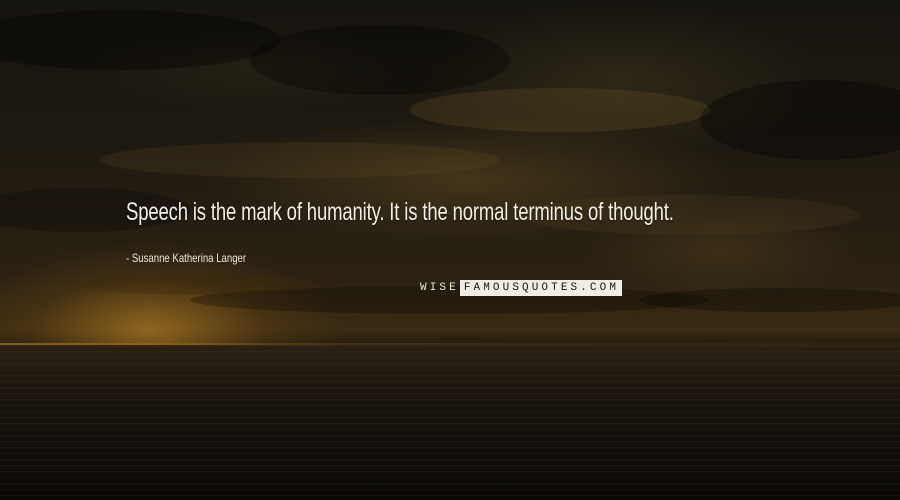 The width and height of the screenshot is (900, 500). Describe the element at coordinates (541, 288) in the screenshot. I see `watermark-boxed: FAMOUSQUOTES.COM` at that location.